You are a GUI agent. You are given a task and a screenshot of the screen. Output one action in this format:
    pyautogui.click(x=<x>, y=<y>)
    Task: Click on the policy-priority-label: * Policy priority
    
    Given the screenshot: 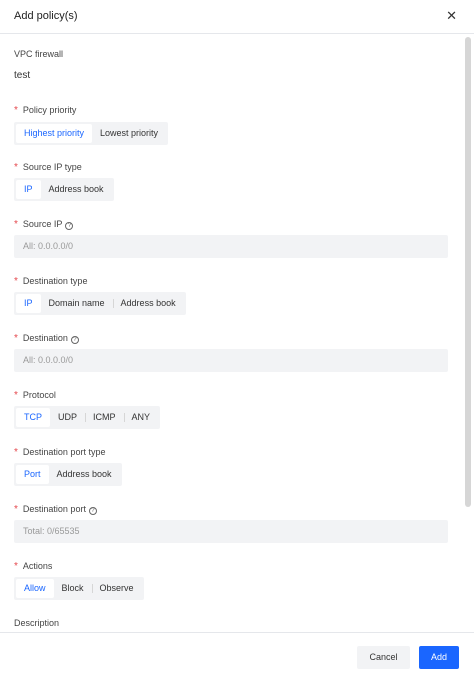 What is the action you would take?
    pyautogui.click(x=45, y=110)
    